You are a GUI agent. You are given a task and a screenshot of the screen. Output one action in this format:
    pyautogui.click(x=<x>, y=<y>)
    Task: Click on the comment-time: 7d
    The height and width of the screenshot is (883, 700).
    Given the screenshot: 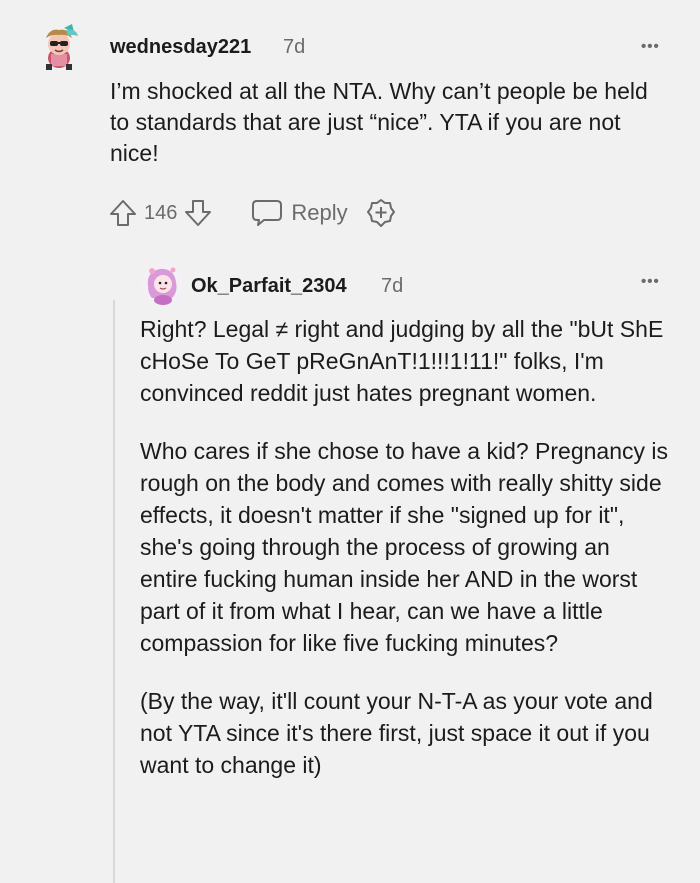 What is the action you would take?
    pyautogui.click(x=294, y=47)
    